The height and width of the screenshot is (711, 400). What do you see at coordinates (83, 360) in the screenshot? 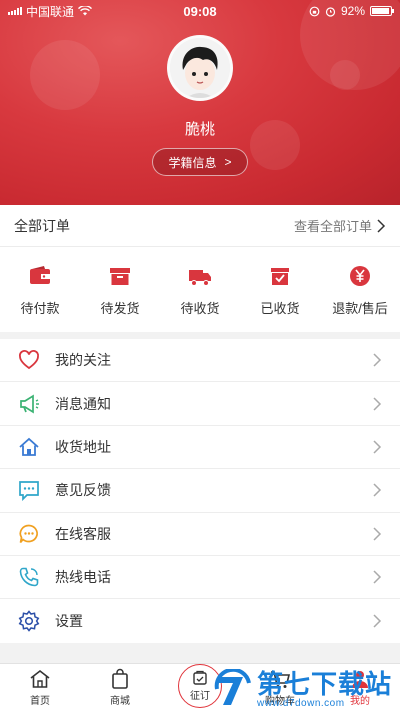
I see `menu-label: 我的关注` at bounding box center [83, 360].